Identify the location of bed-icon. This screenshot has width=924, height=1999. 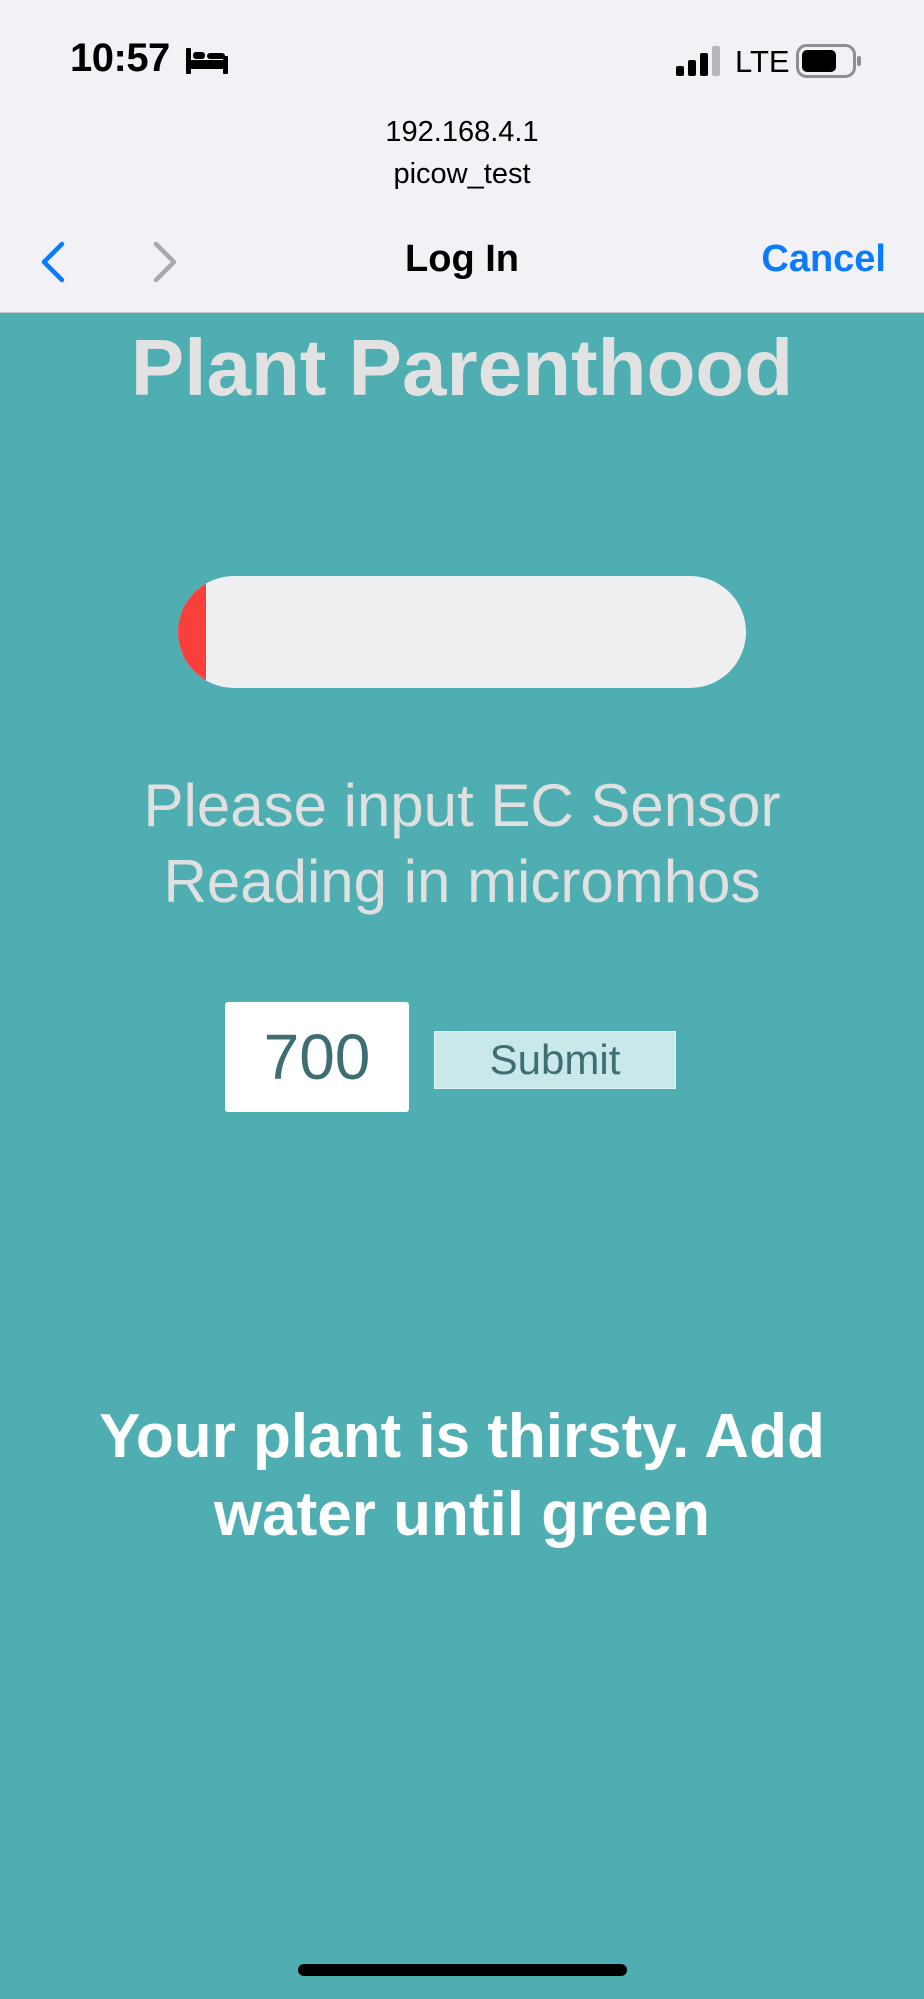
(207, 61).